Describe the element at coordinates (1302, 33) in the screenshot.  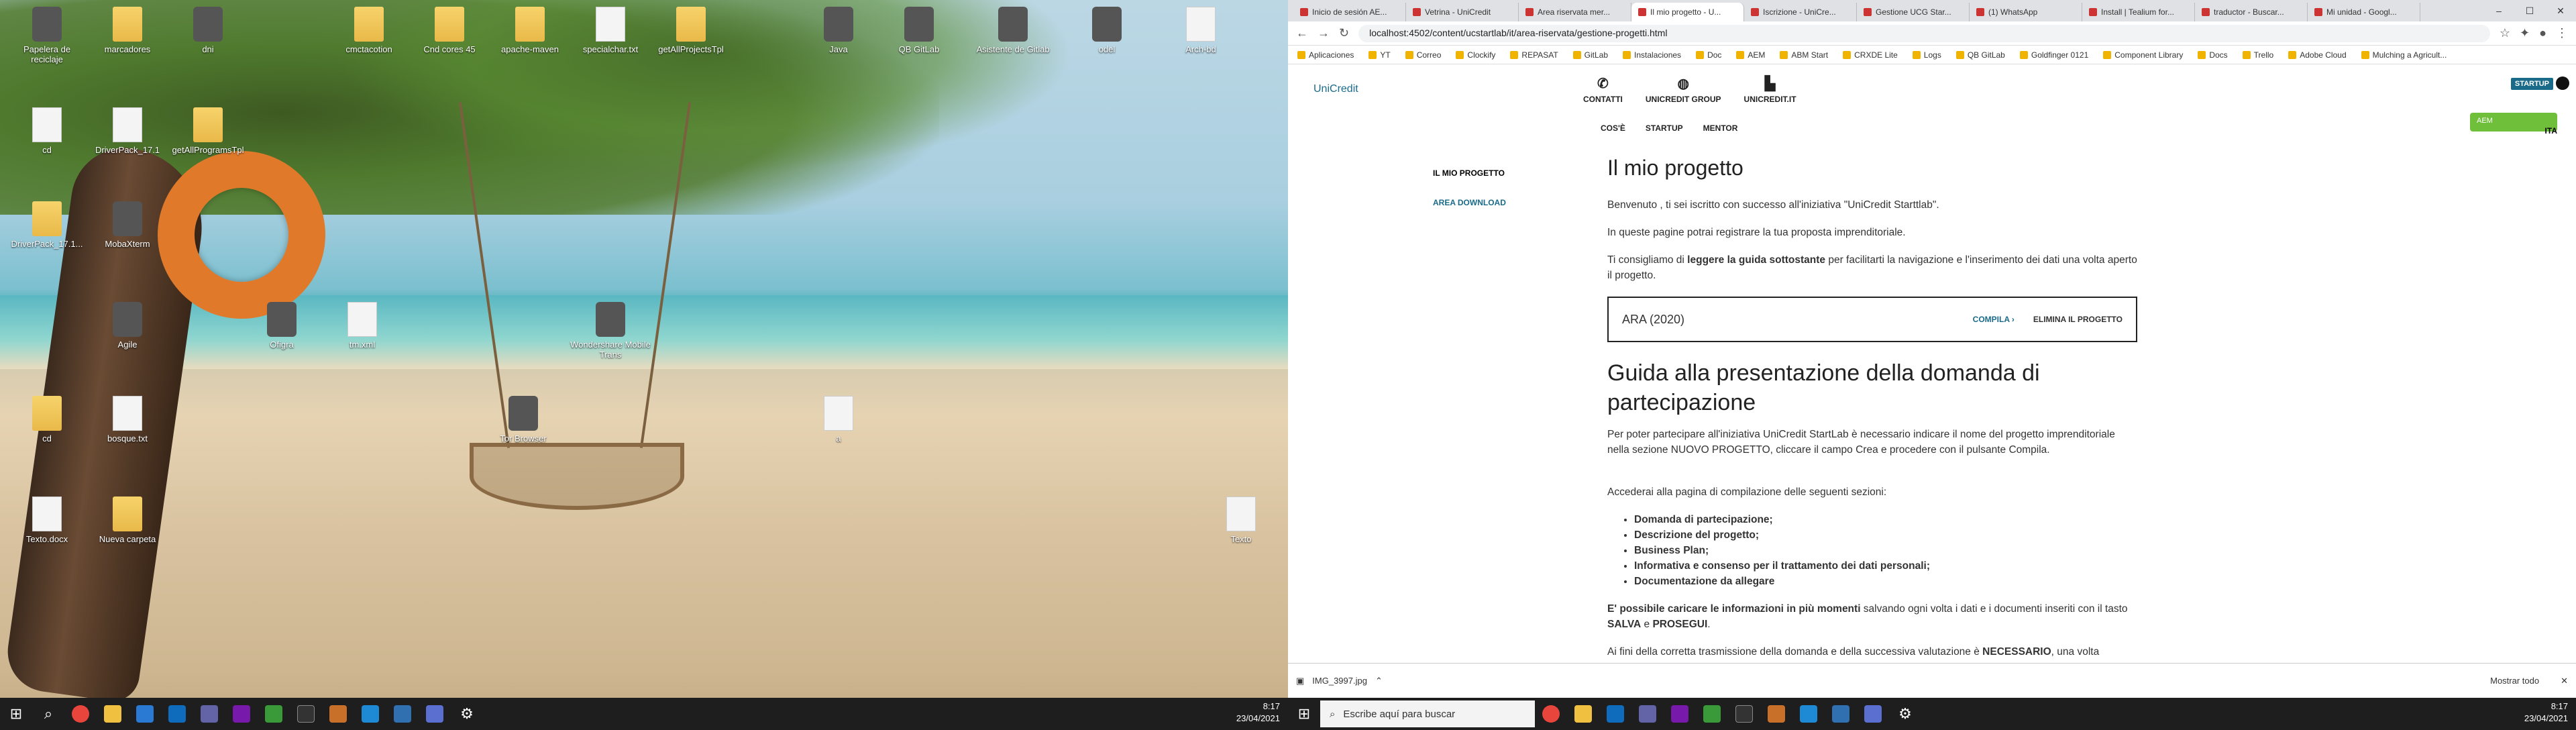
I see `back-icon: ←` at that location.